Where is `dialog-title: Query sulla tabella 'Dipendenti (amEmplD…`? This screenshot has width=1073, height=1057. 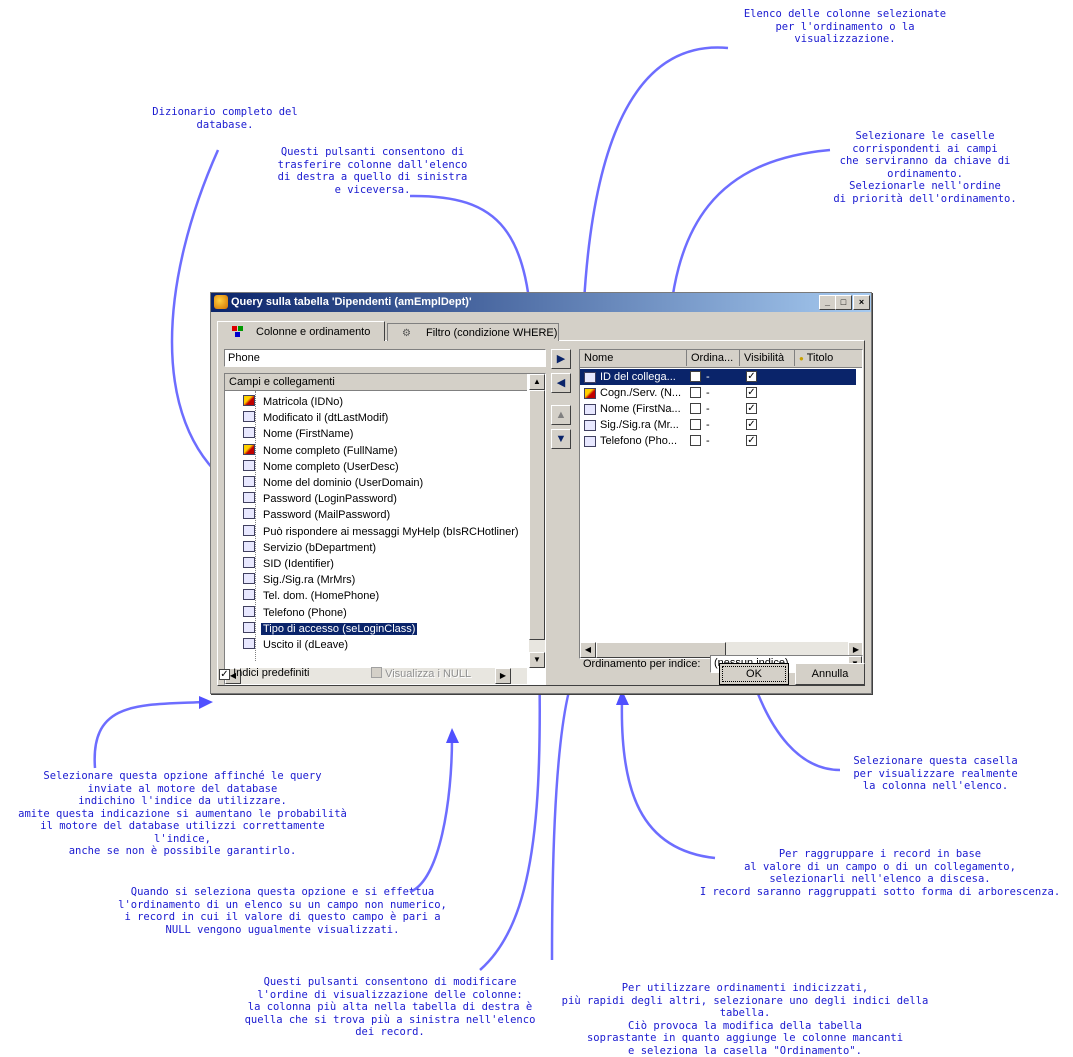 dialog-title: Query sulla tabella 'Dipendenti (amEmplD… is located at coordinates (351, 302).